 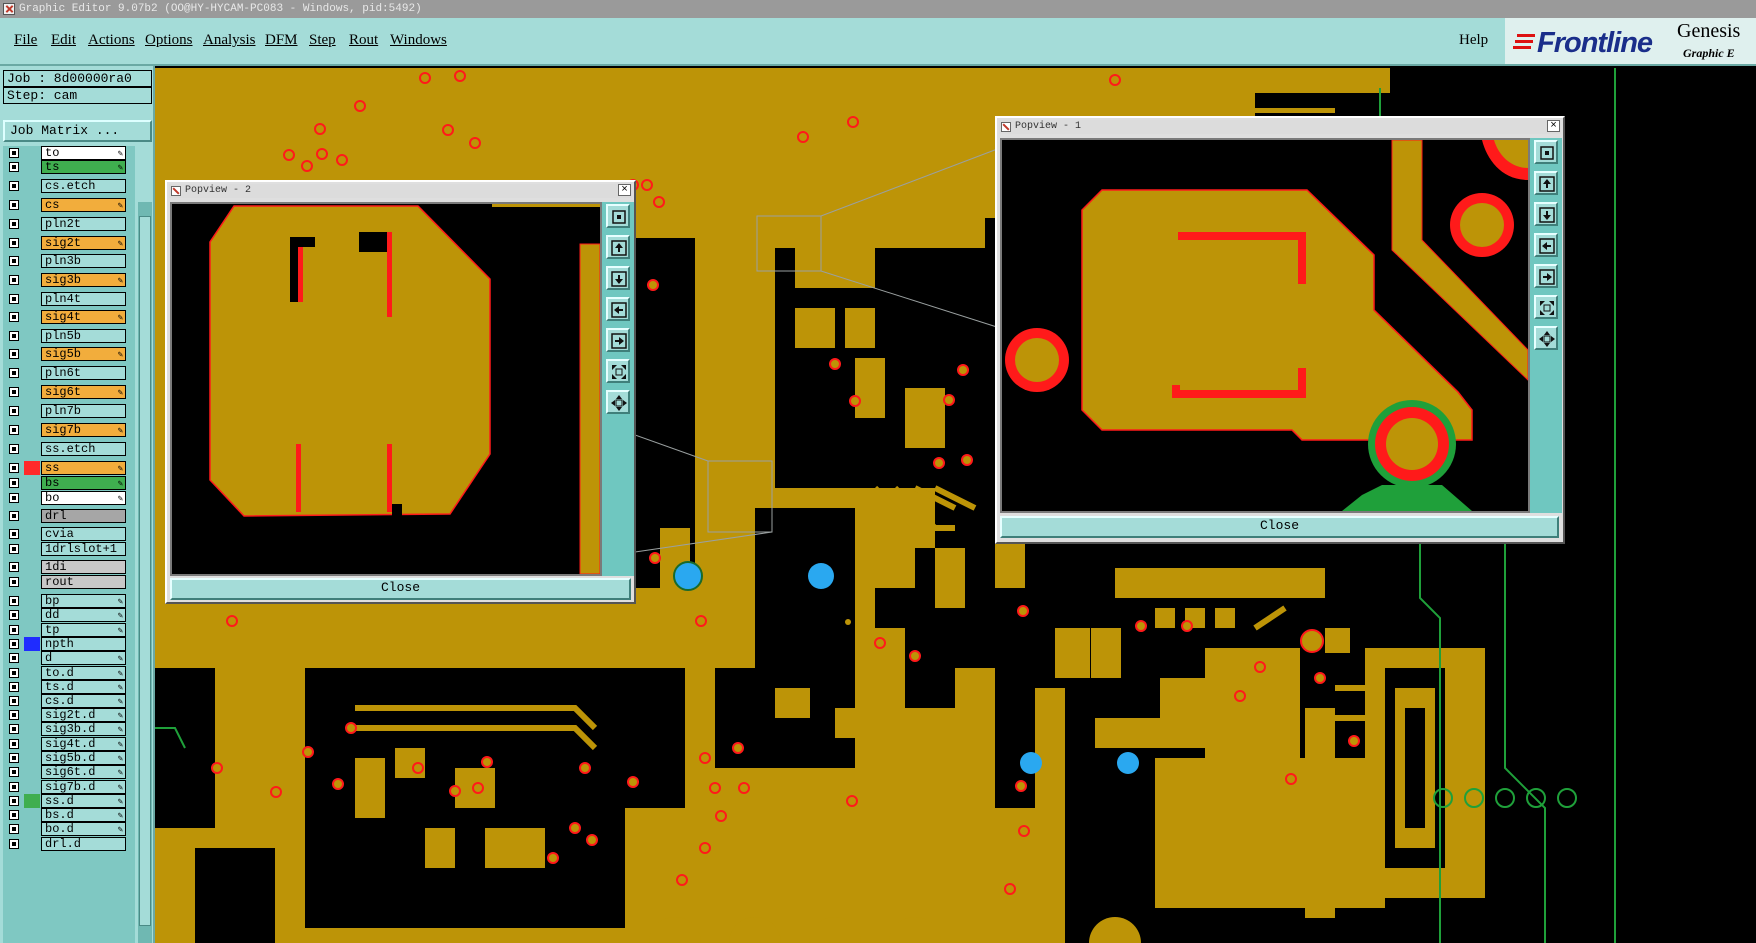 I want to click on layer-name: bo ✎, so click(x=83, y=498).